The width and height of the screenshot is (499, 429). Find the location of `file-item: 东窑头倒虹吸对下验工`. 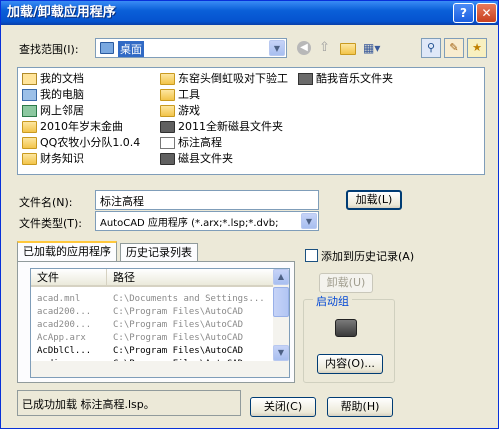

file-item: 东窑头倒虹吸对下验工 is located at coordinates (223, 79).